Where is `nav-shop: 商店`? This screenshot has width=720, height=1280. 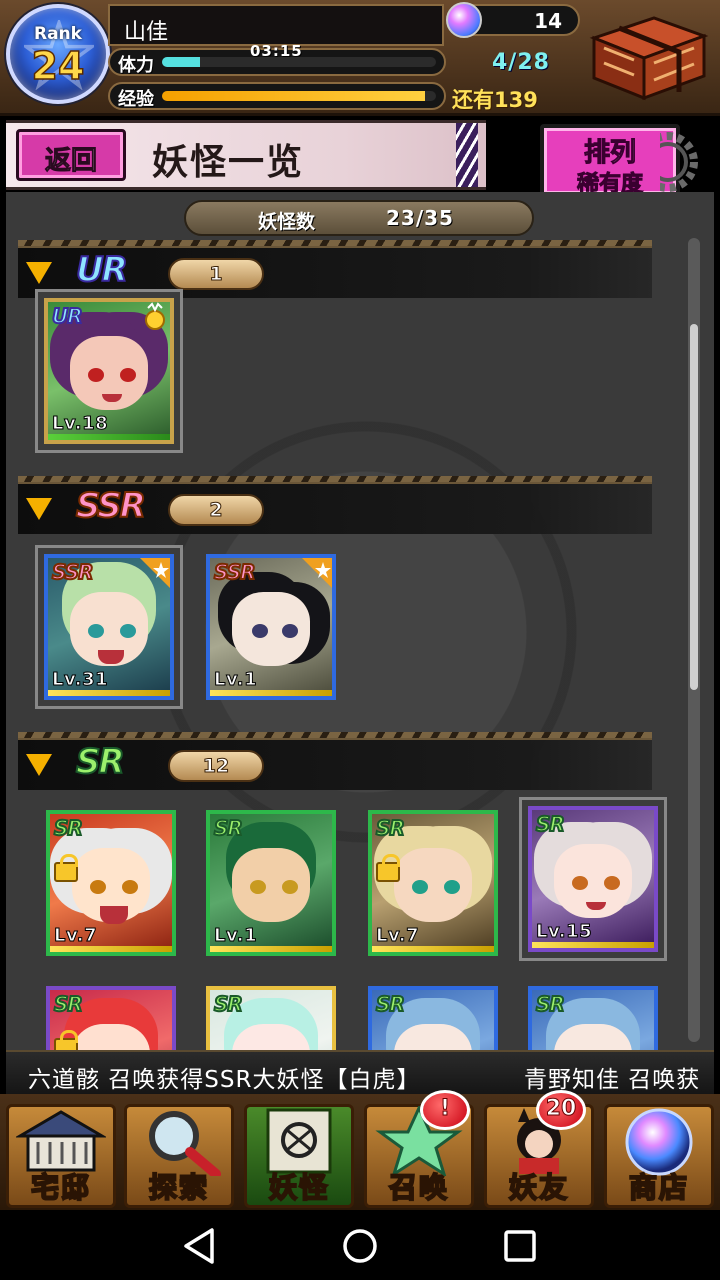 nav-shop: 商店 is located at coordinates (659, 1154).